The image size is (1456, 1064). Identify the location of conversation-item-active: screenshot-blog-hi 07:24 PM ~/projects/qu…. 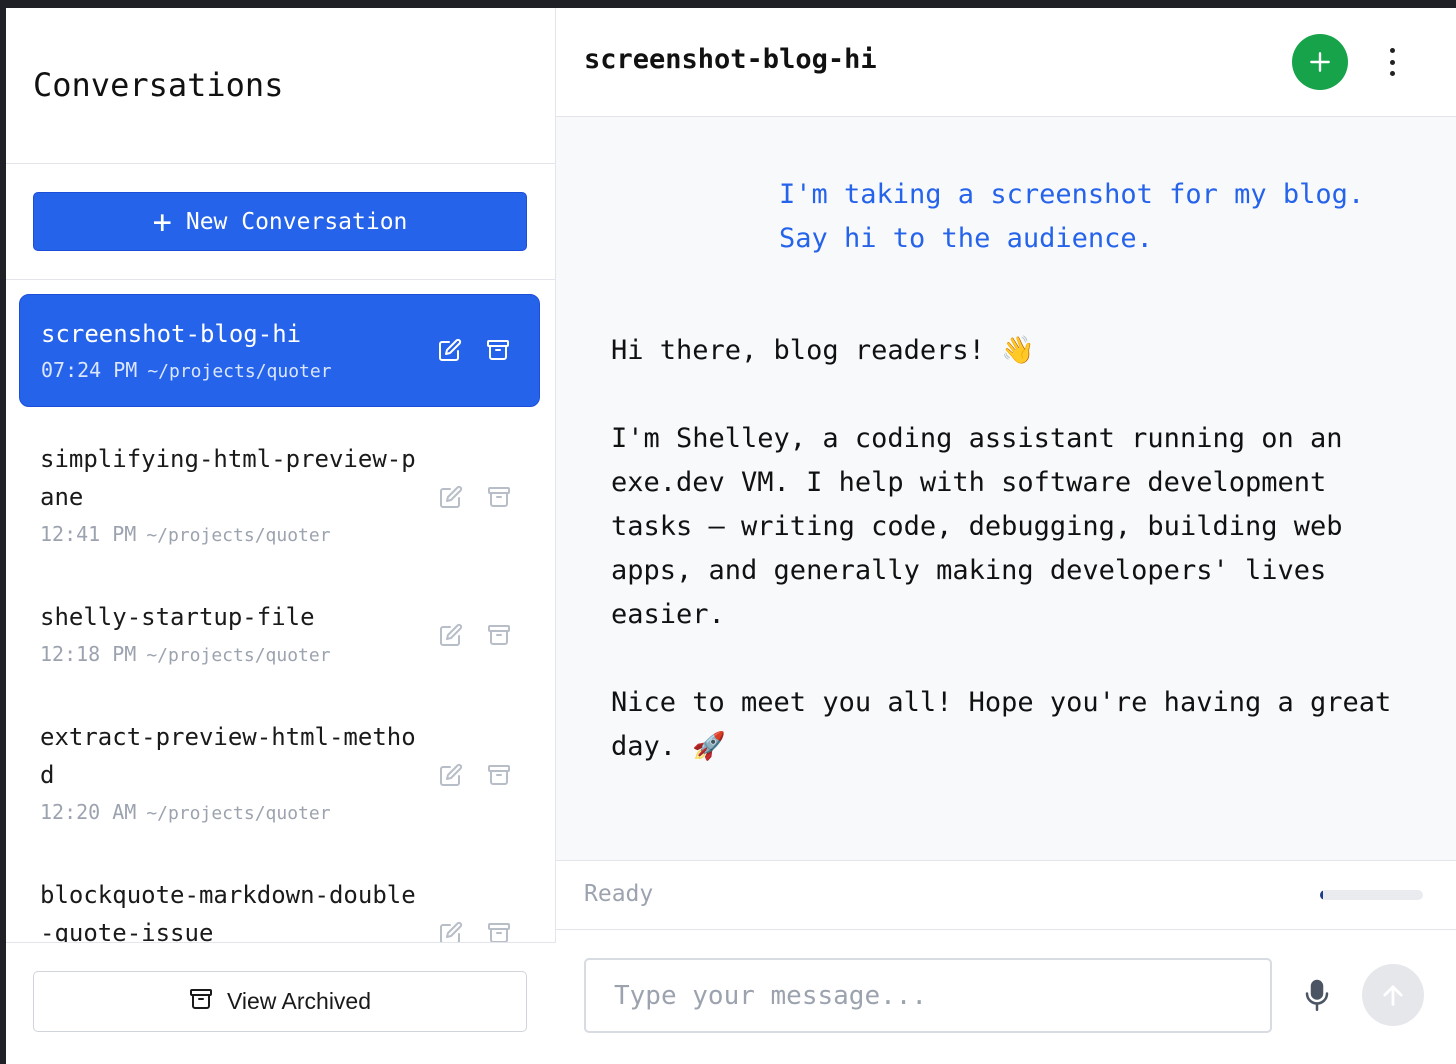
(279, 350).